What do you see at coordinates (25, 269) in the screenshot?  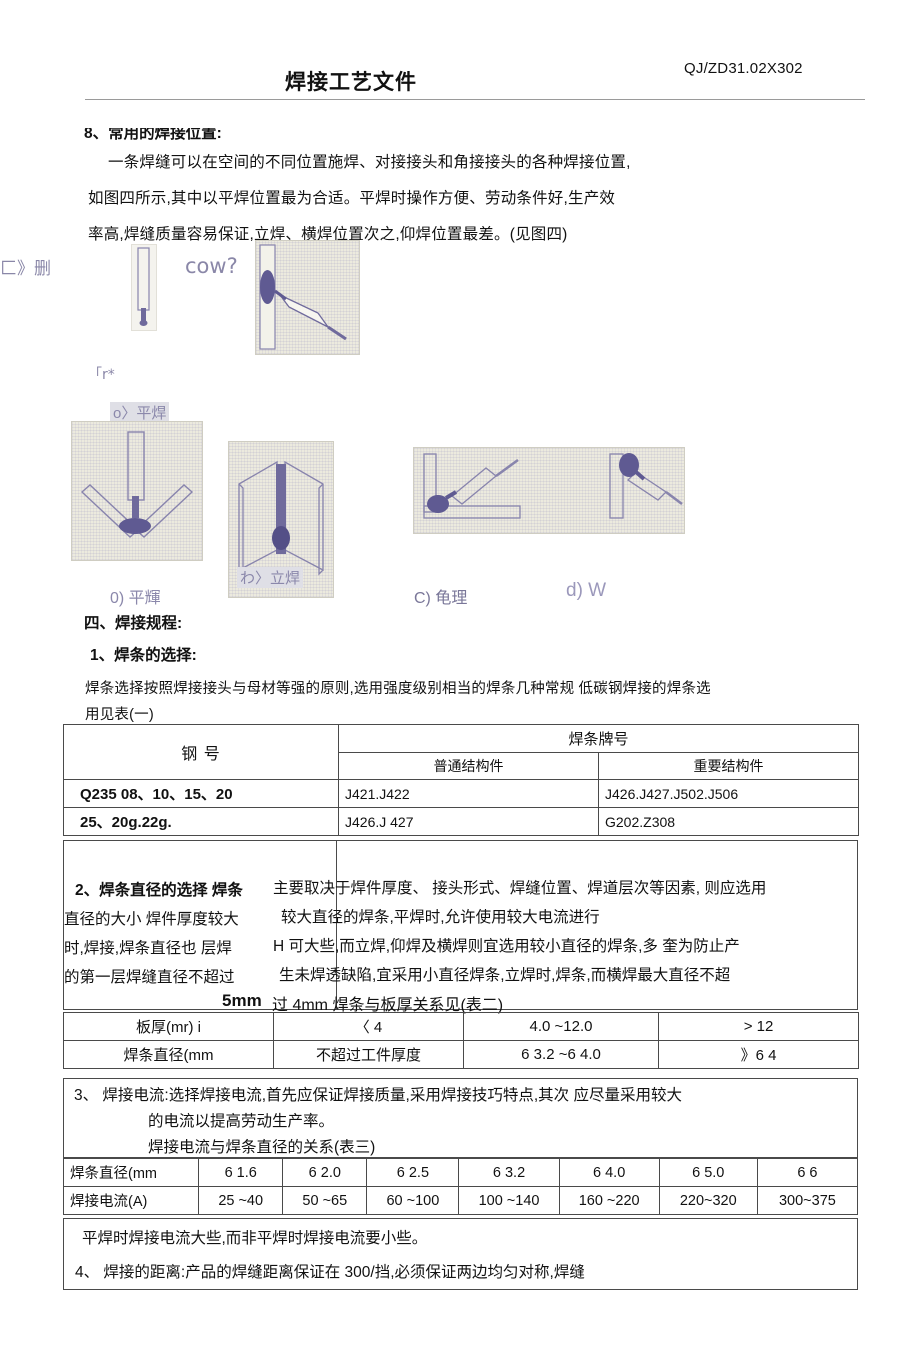 I see `scan-artifact-left: 匚》删` at bounding box center [25, 269].